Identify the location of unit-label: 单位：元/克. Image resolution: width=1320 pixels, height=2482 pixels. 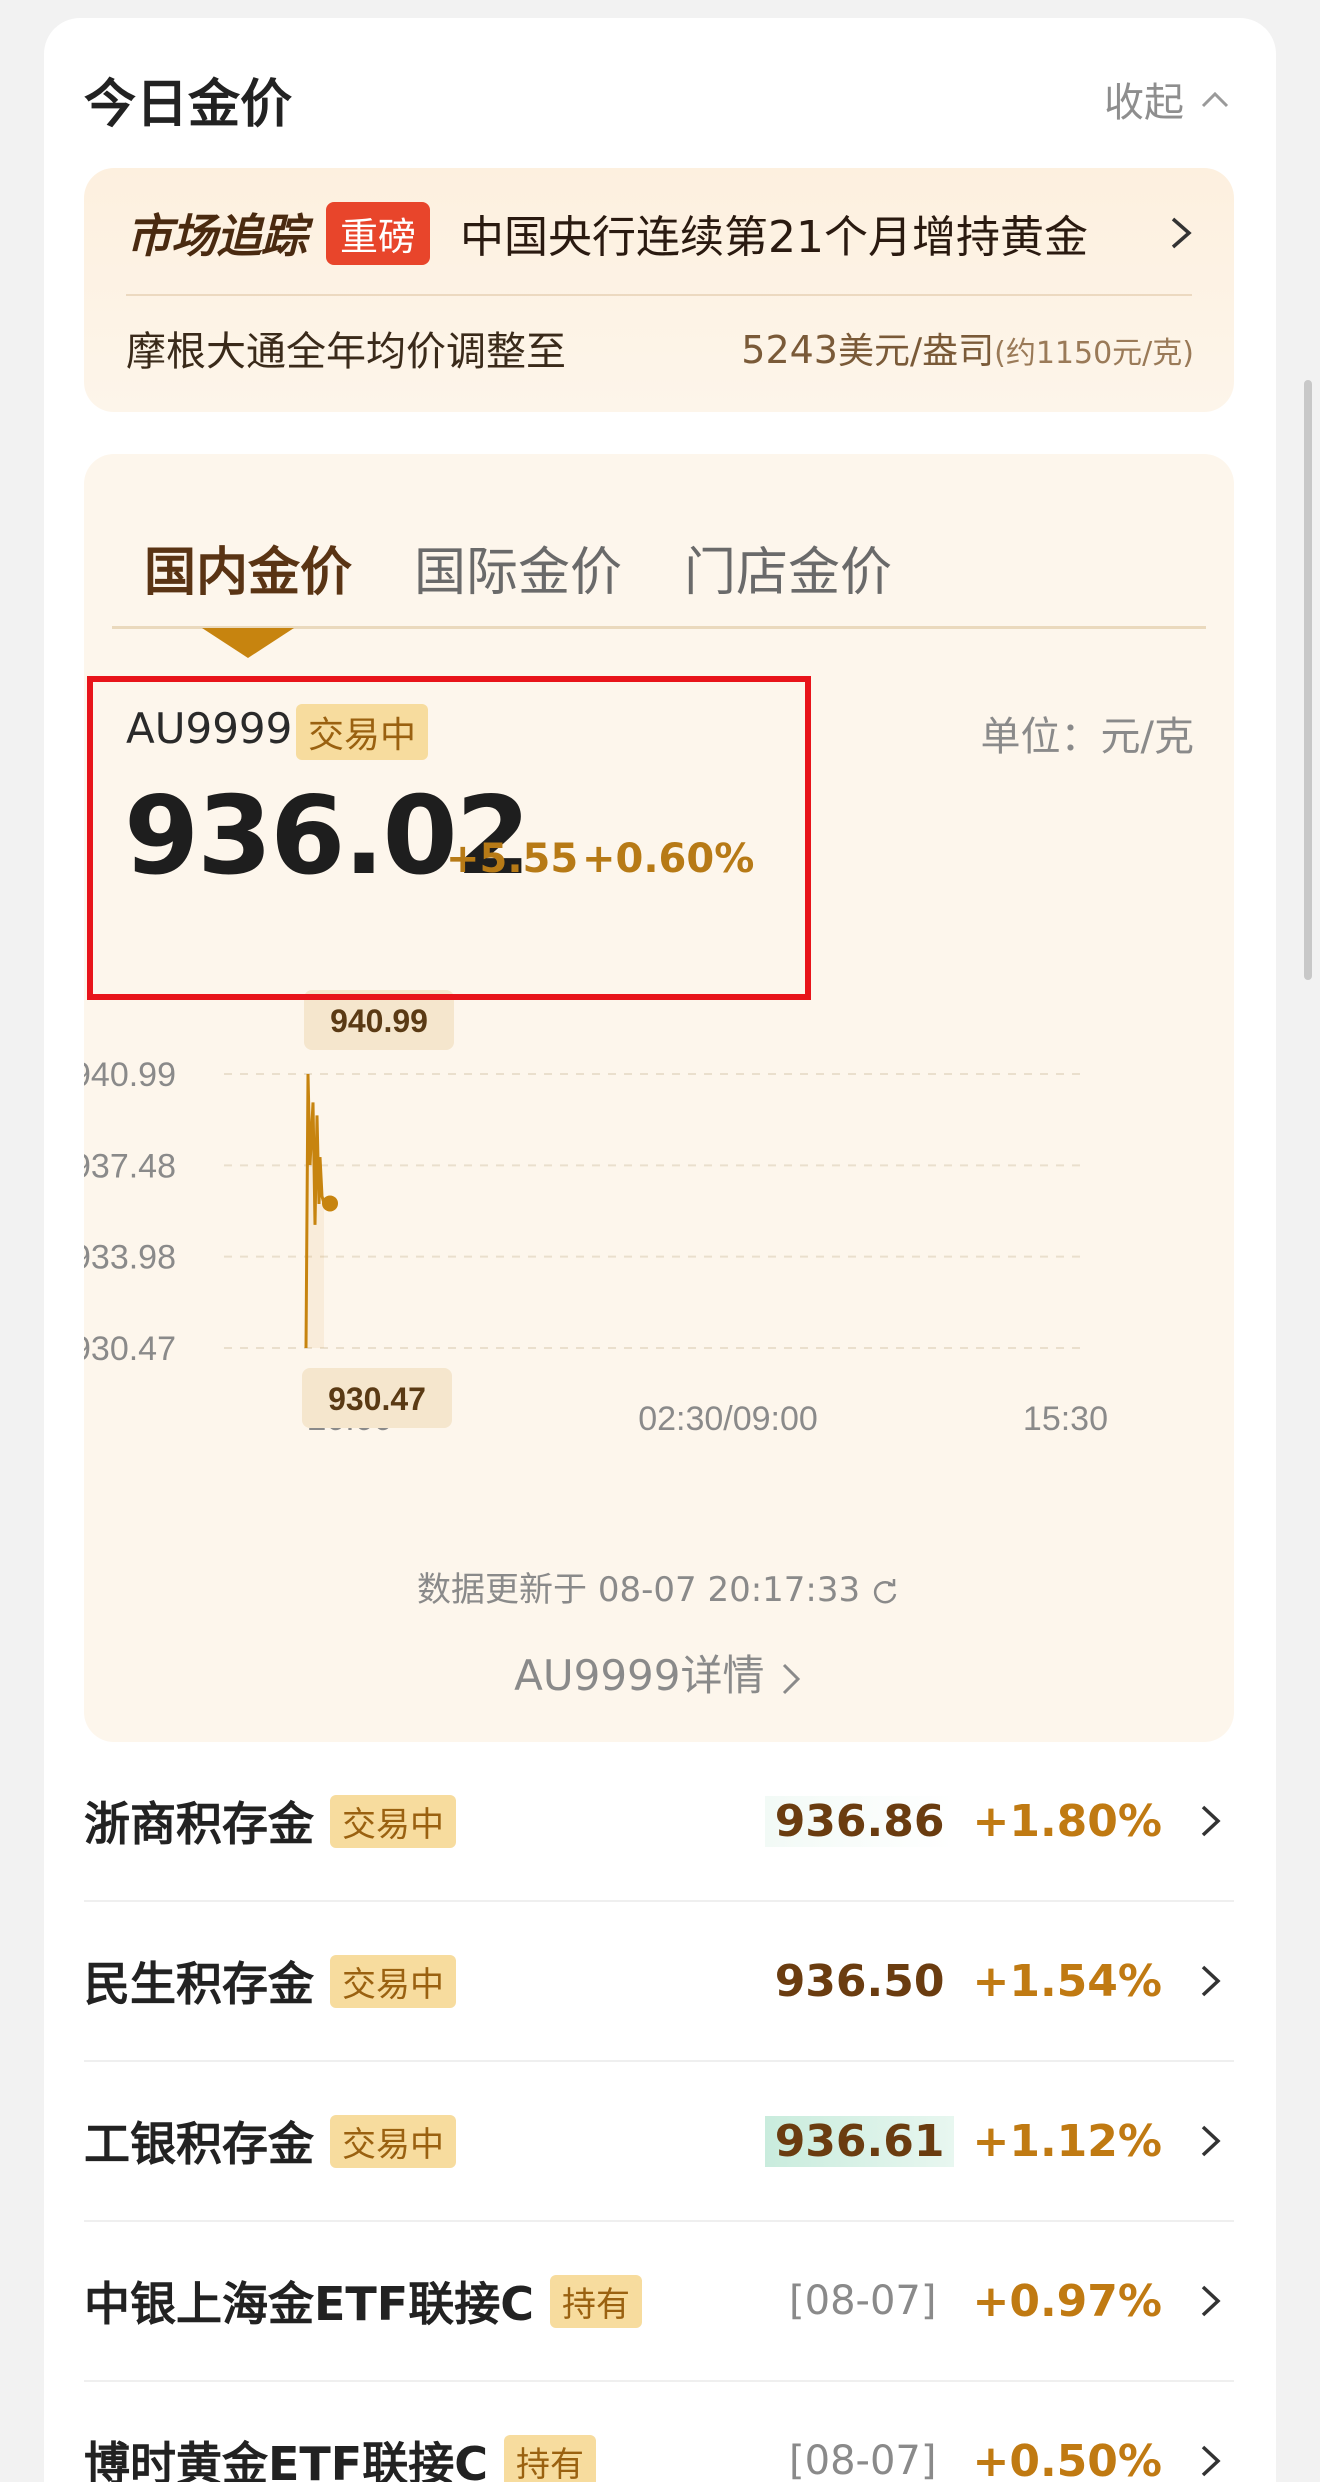
(1087, 737).